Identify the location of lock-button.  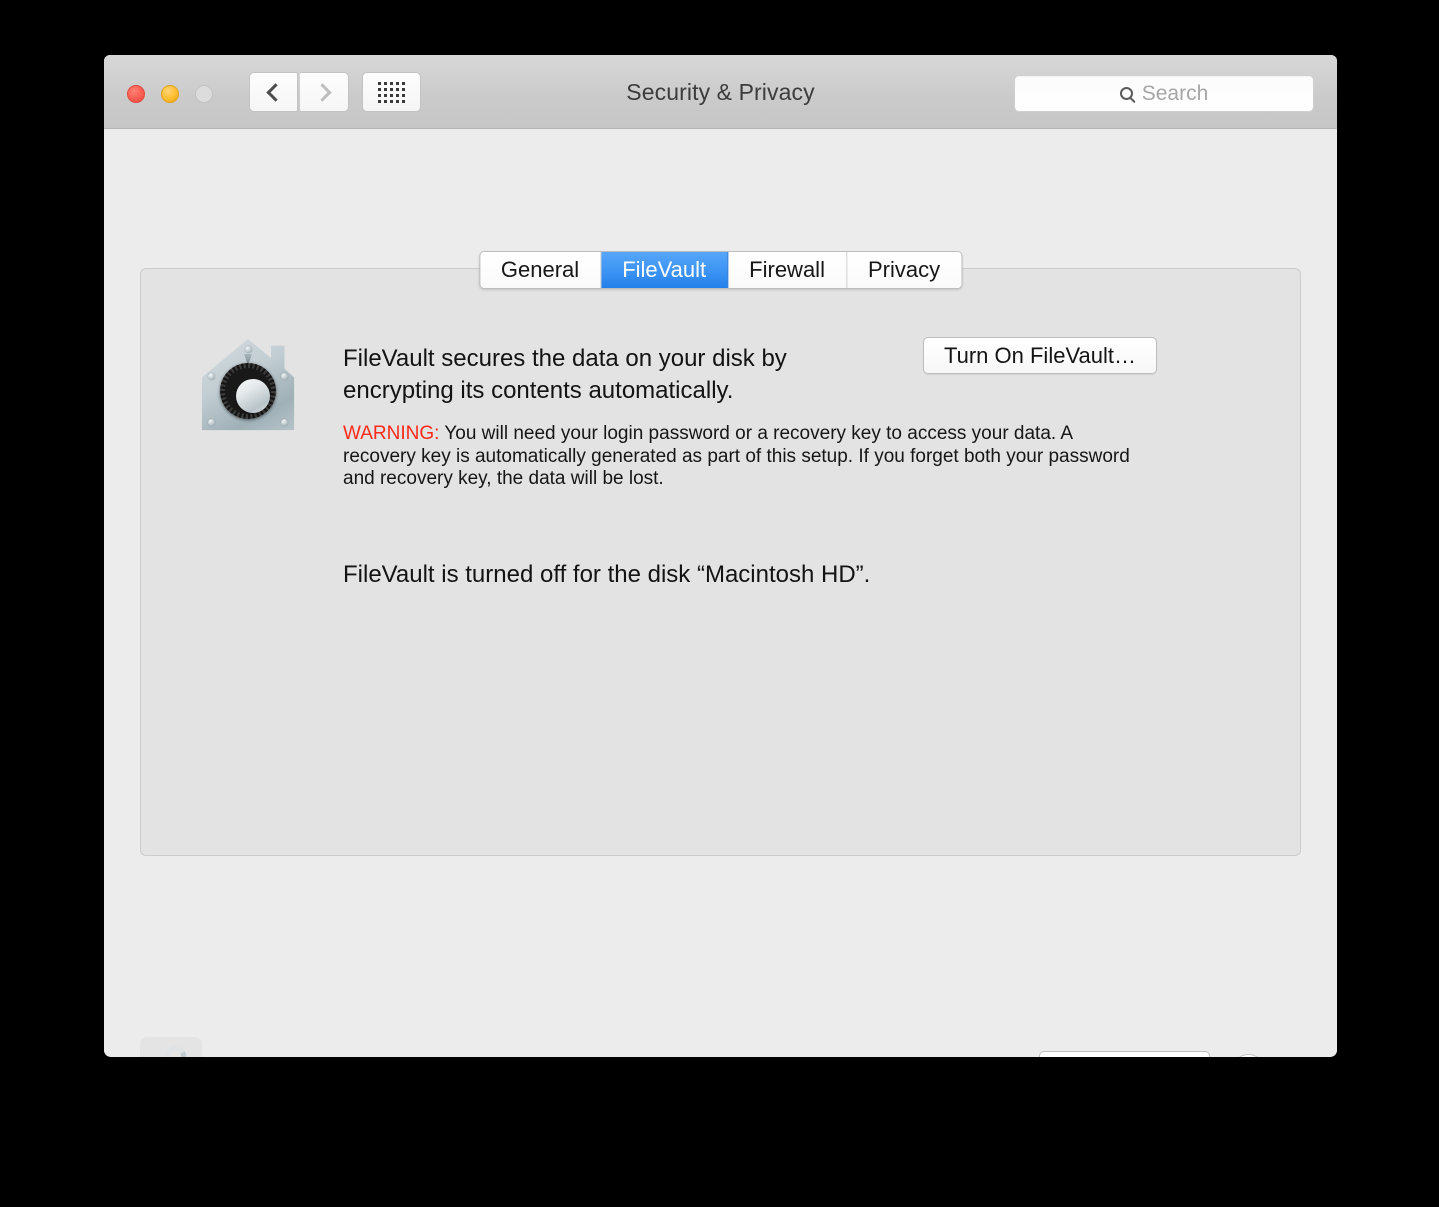
(171, 1047).